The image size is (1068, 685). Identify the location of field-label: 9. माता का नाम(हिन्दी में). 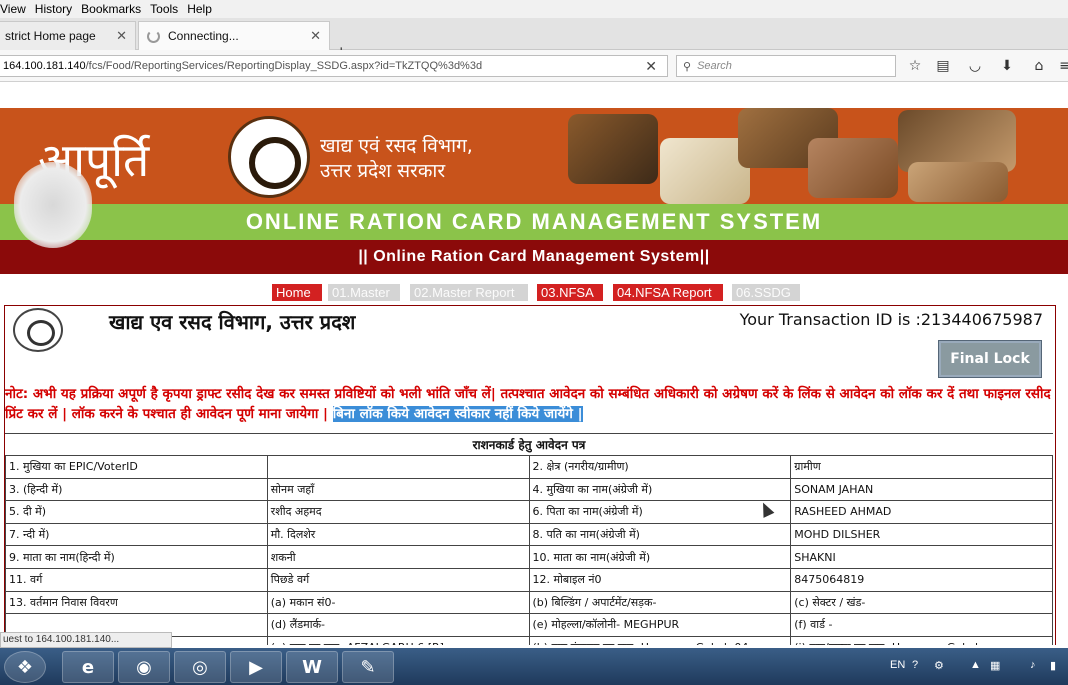
(136, 557).